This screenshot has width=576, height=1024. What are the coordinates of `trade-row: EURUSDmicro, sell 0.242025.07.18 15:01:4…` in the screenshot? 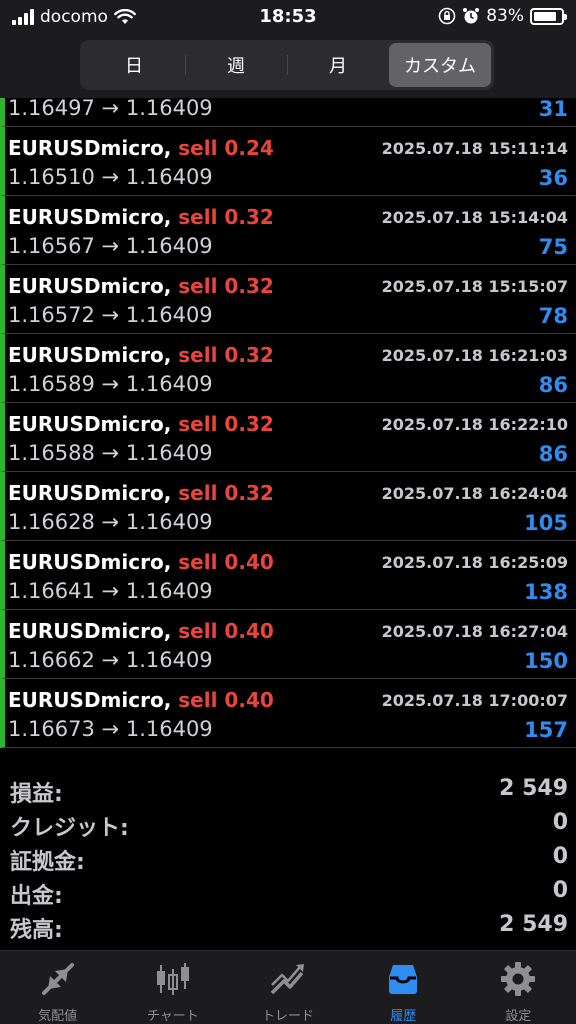 It's located at (288, 112).